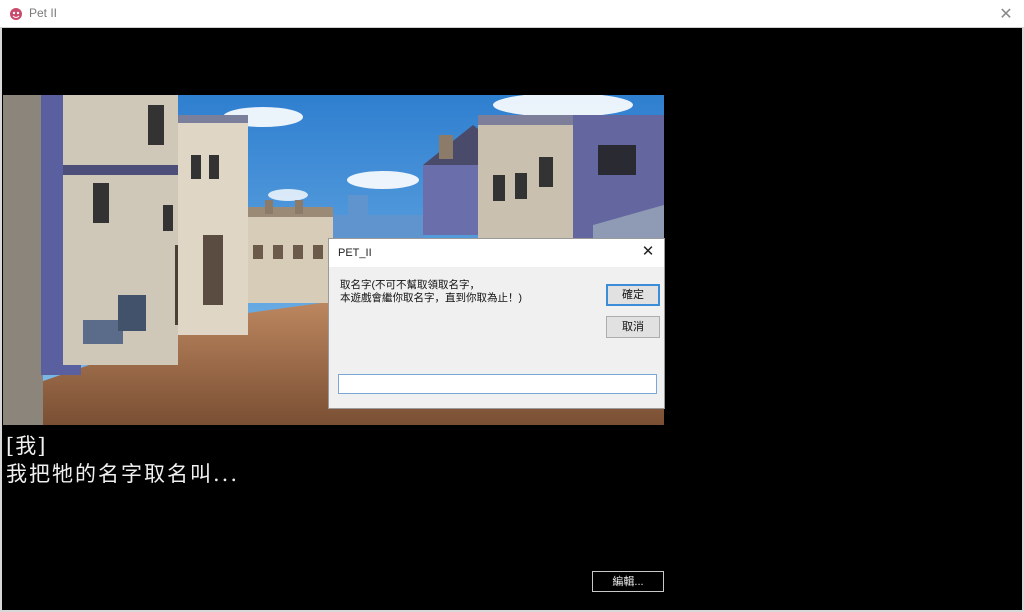 This screenshot has height=612, width=1024. I want to click on window-close-button: ✕, so click(1006, 14).